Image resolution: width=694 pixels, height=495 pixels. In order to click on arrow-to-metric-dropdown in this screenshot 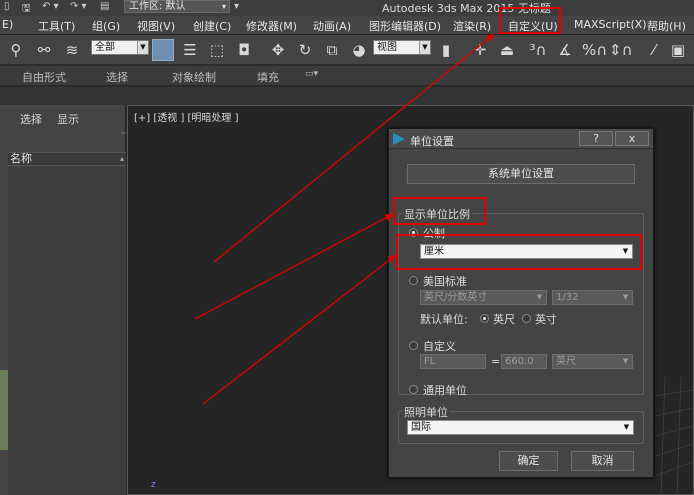, I will do `click(299, 329)`.